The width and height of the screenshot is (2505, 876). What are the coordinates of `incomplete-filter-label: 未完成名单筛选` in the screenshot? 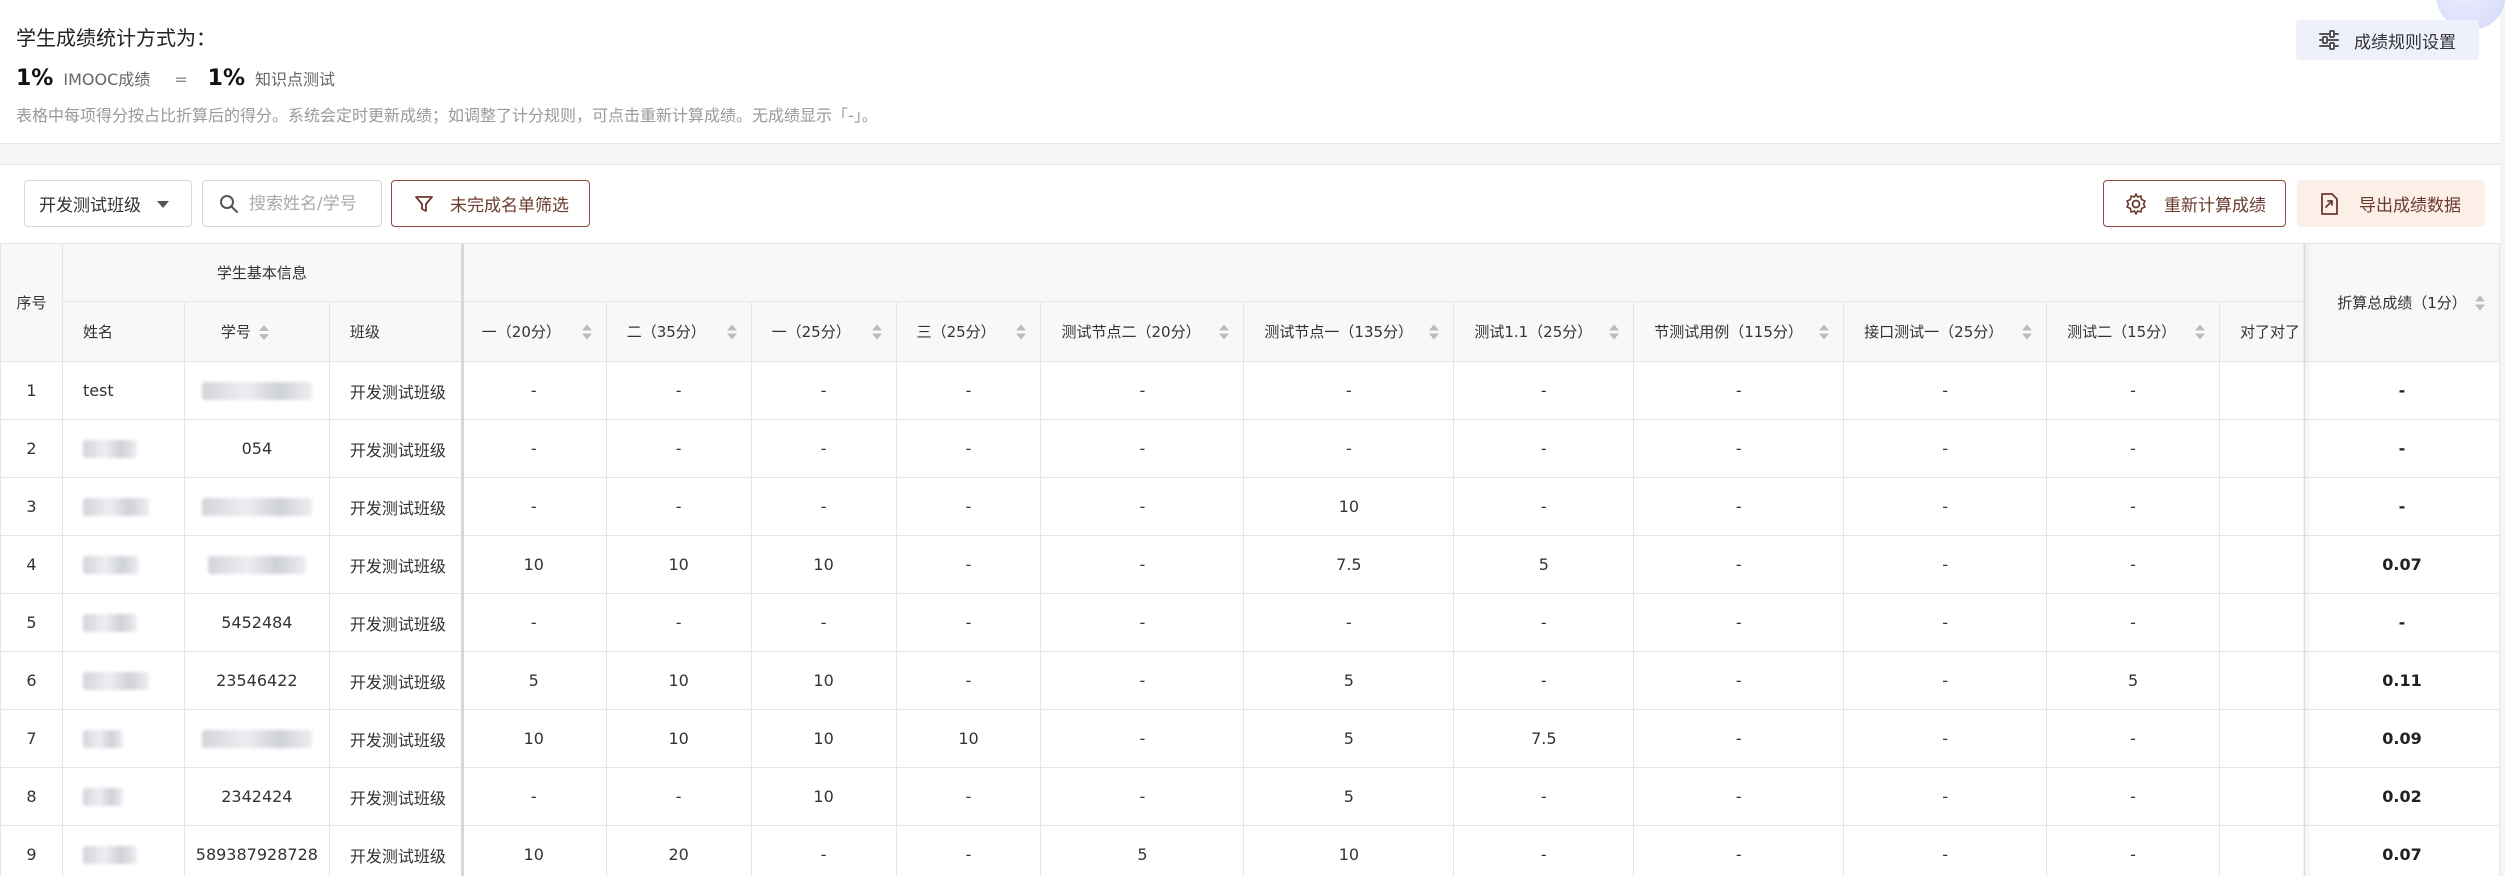 It's located at (509, 206).